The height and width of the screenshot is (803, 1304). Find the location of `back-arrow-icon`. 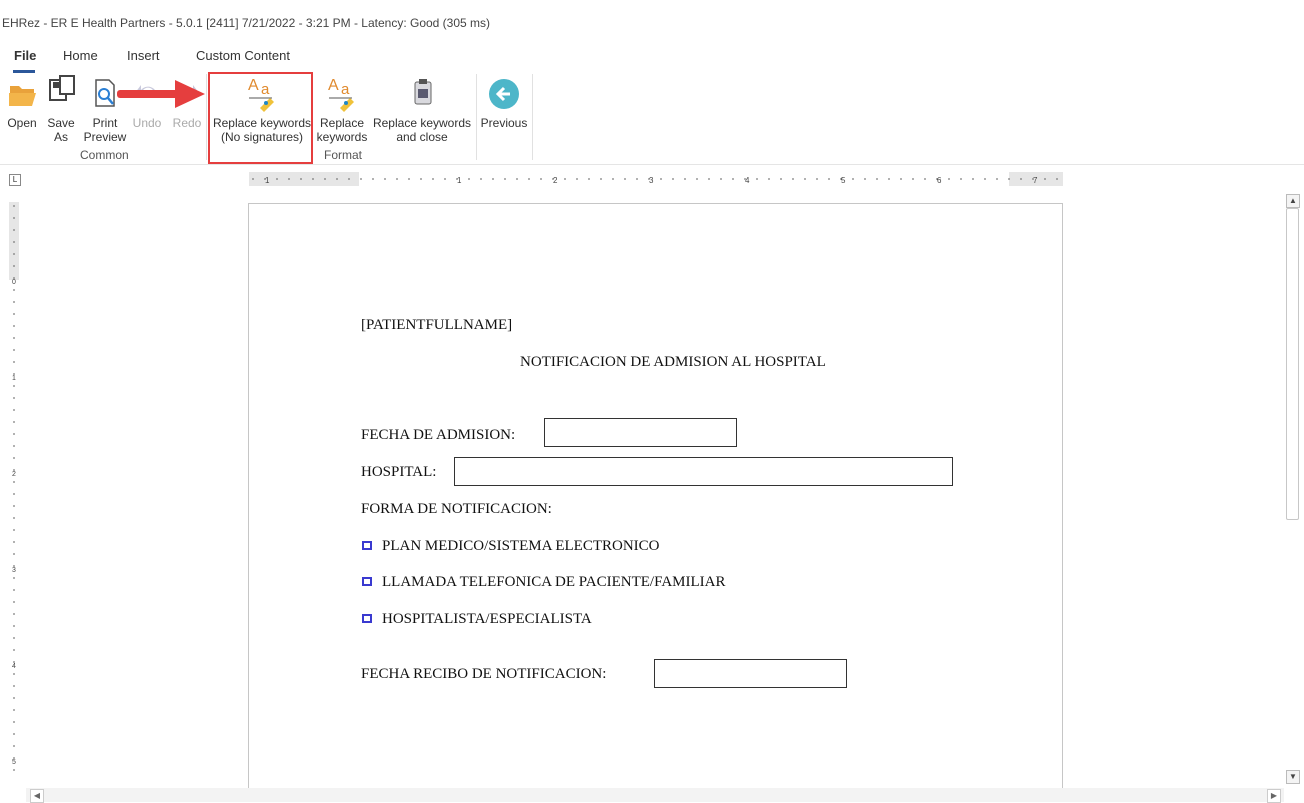

back-arrow-icon is located at coordinates (504, 94).